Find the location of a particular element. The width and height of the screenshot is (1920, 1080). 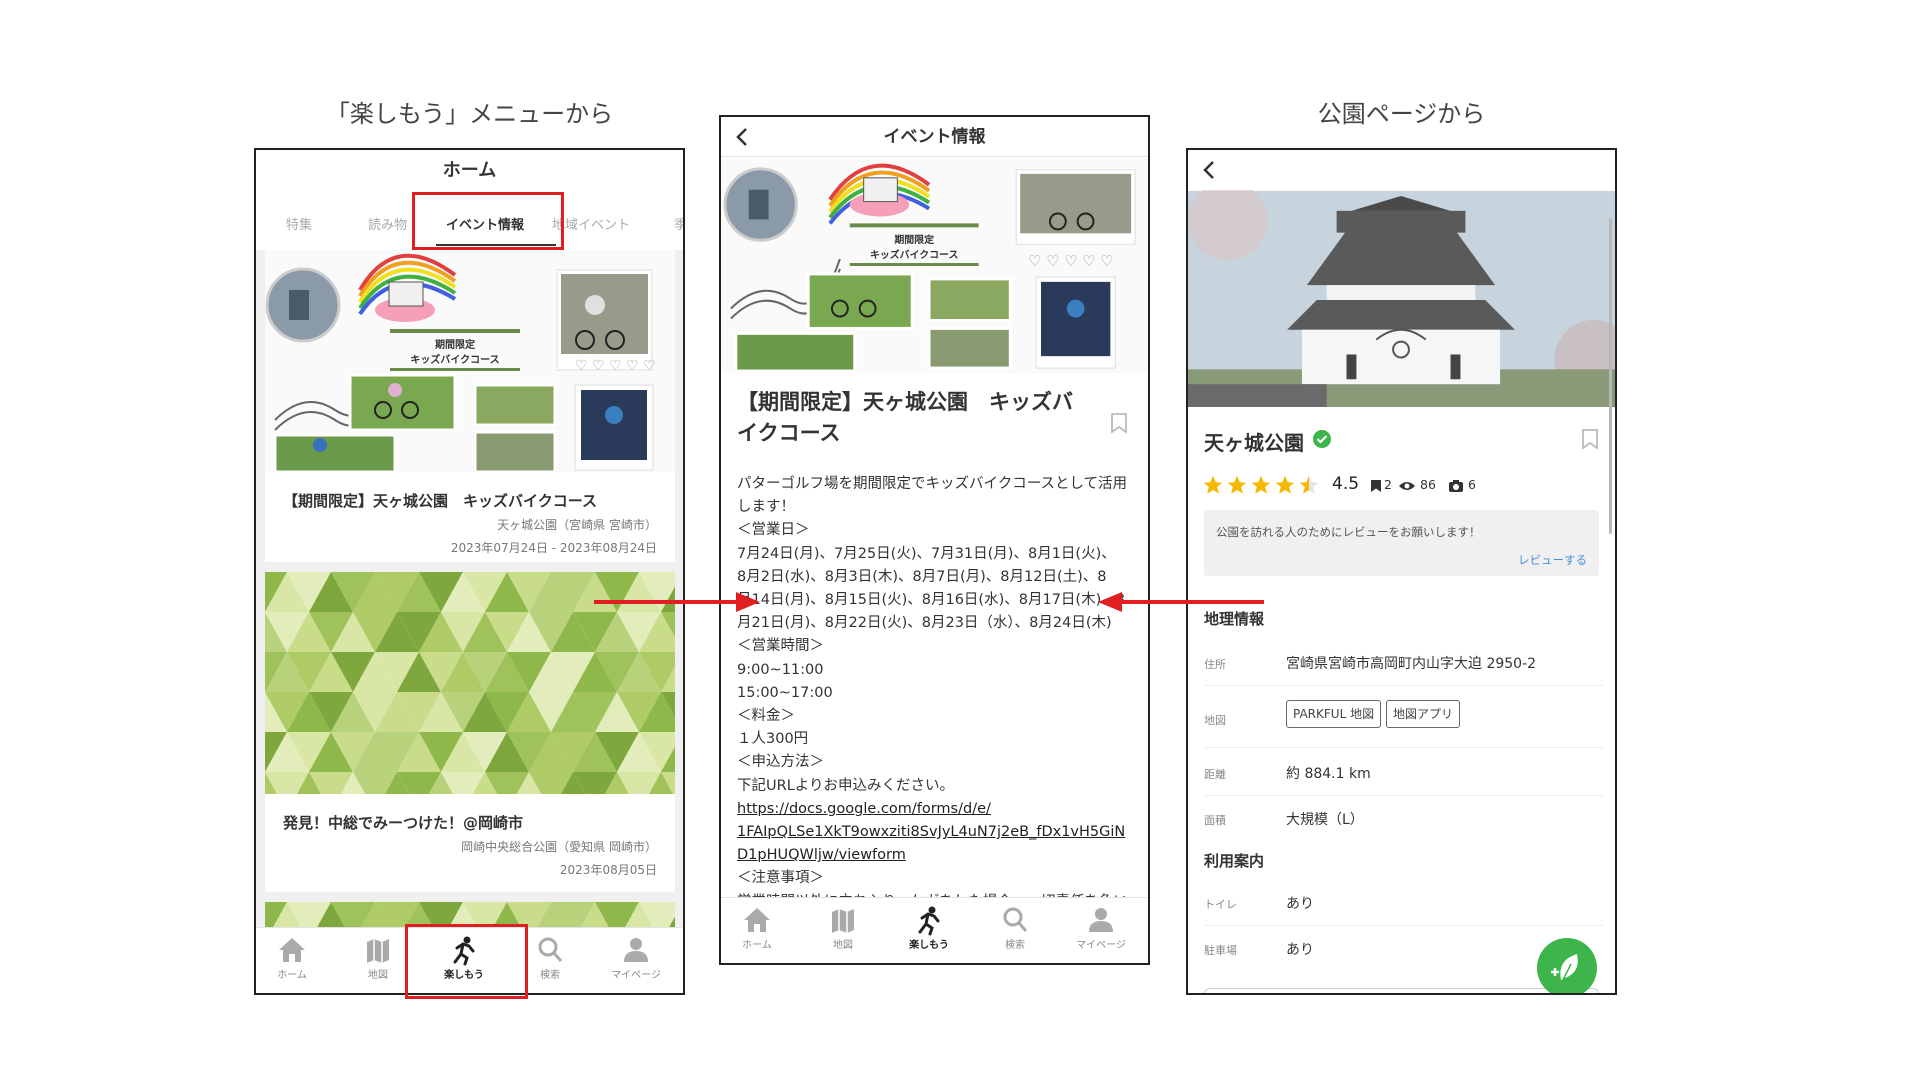

header-title-text: イベント情報 is located at coordinates (934, 137).